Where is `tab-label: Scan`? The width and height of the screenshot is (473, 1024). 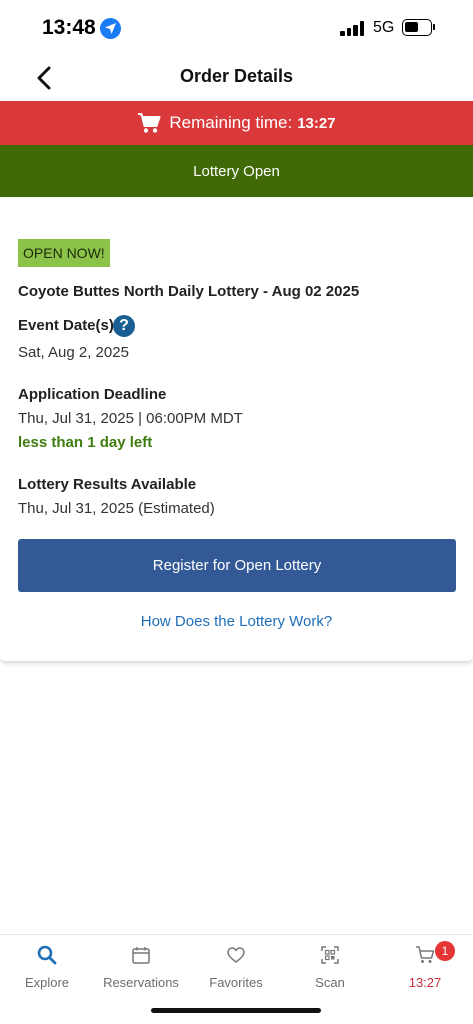 tab-label: Scan is located at coordinates (330, 982).